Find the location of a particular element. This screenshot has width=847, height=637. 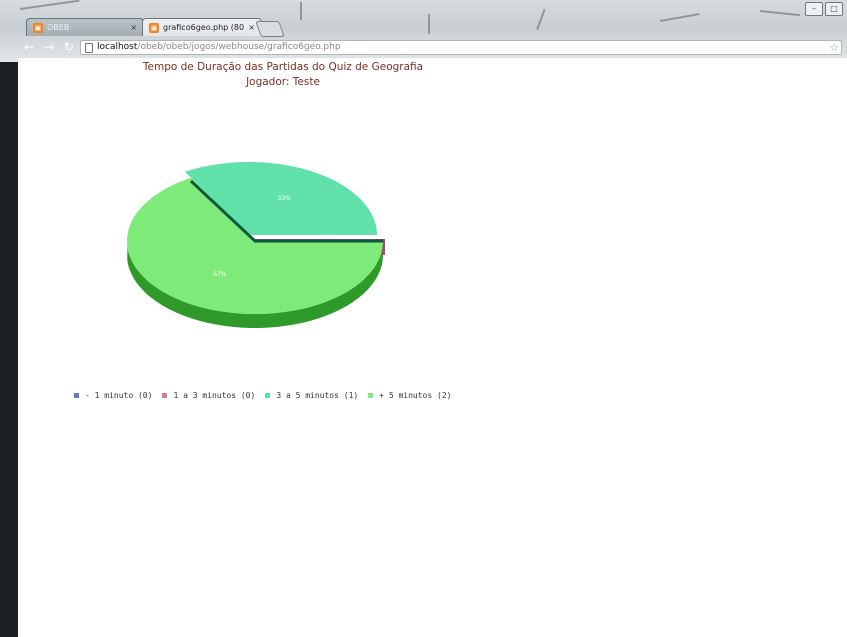

legend-item: + 5 minutos (2) is located at coordinates (409, 395).